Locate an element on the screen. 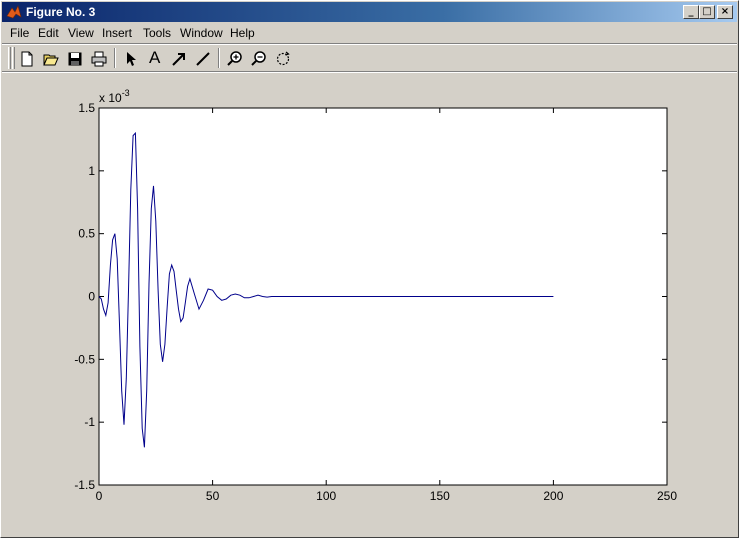  x-tick-label: 50 is located at coordinates (213, 496).